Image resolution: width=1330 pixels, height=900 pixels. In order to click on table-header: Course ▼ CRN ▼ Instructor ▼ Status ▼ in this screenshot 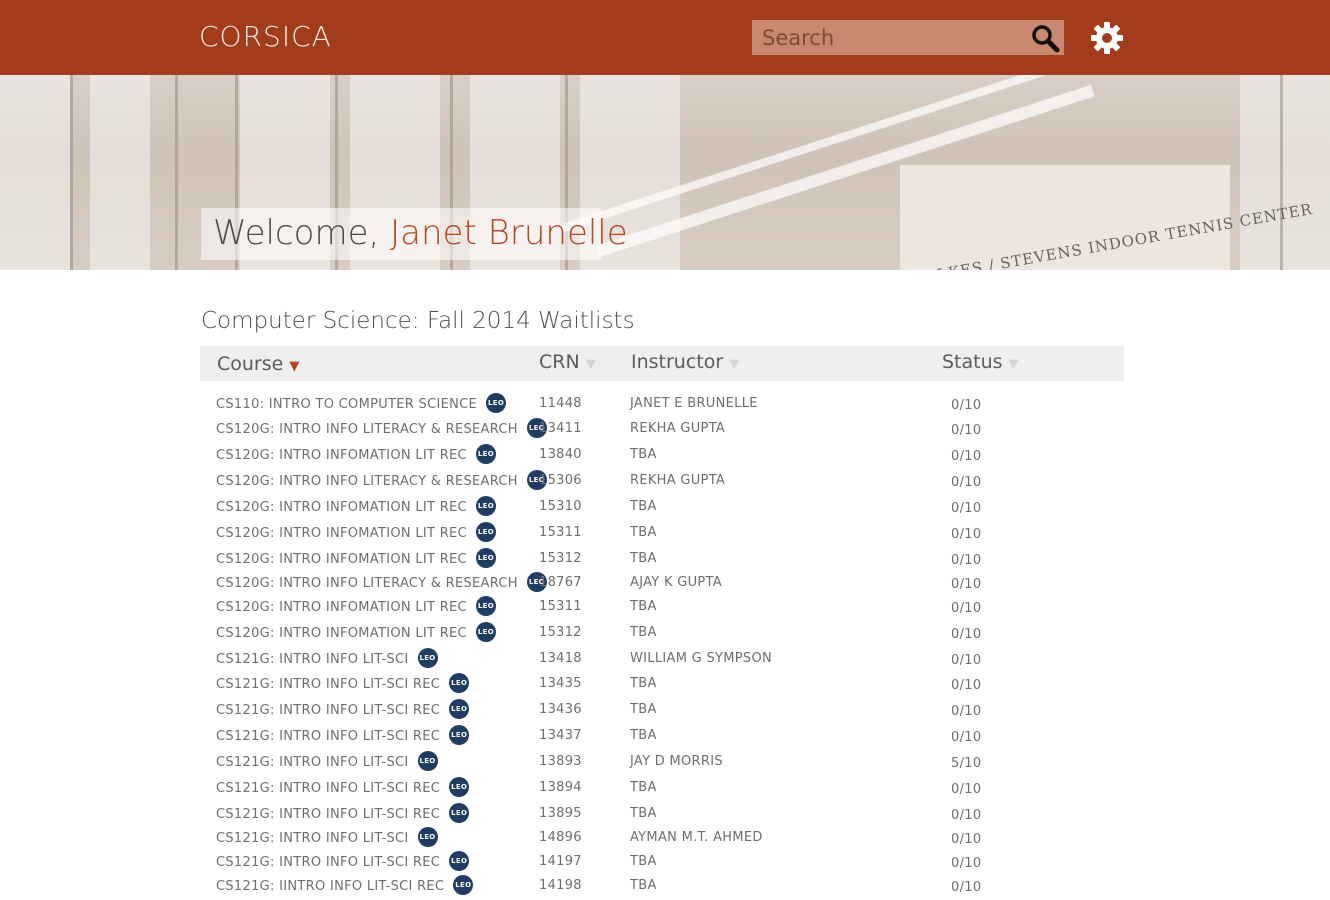, I will do `click(662, 363)`.